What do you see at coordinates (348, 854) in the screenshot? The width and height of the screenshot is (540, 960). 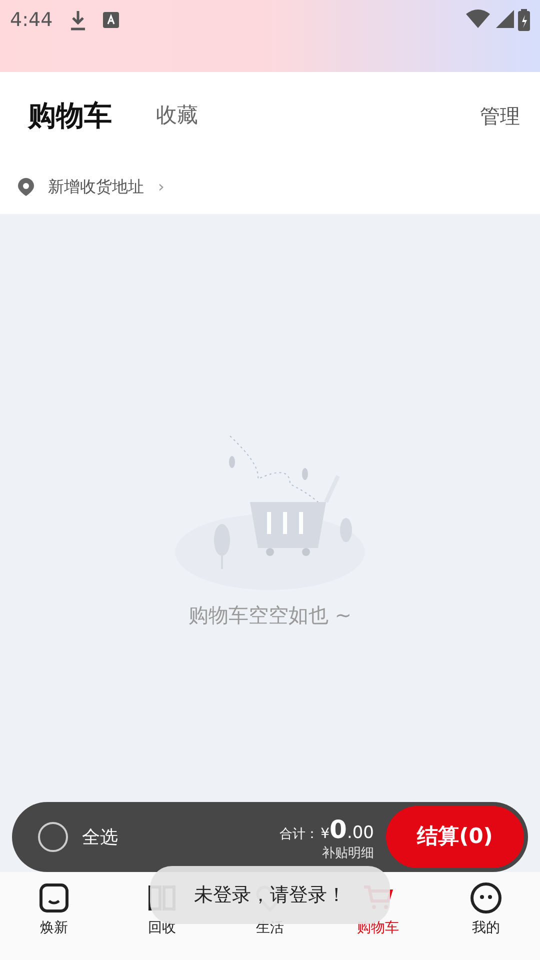 I see `subsidy-details-link: 补贴明细` at bounding box center [348, 854].